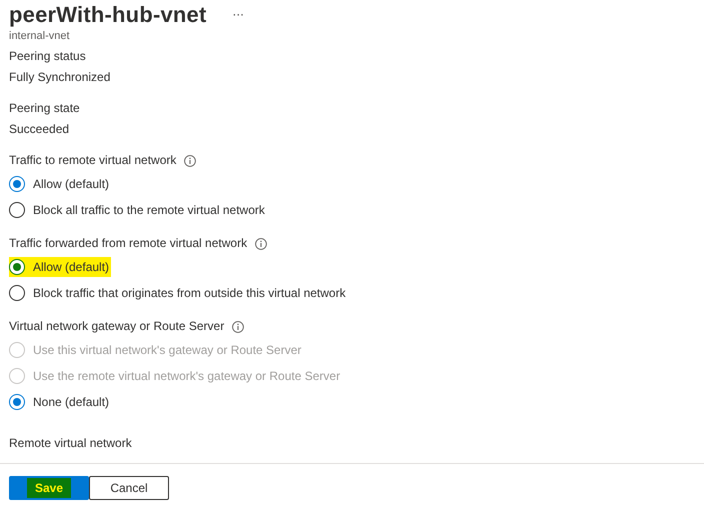 This screenshot has width=704, height=511. What do you see at coordinates (128, 243) in the screenshot?
I see `group-label: Traffic forwarded from remote virtual network` at bounding box center [128, 243].